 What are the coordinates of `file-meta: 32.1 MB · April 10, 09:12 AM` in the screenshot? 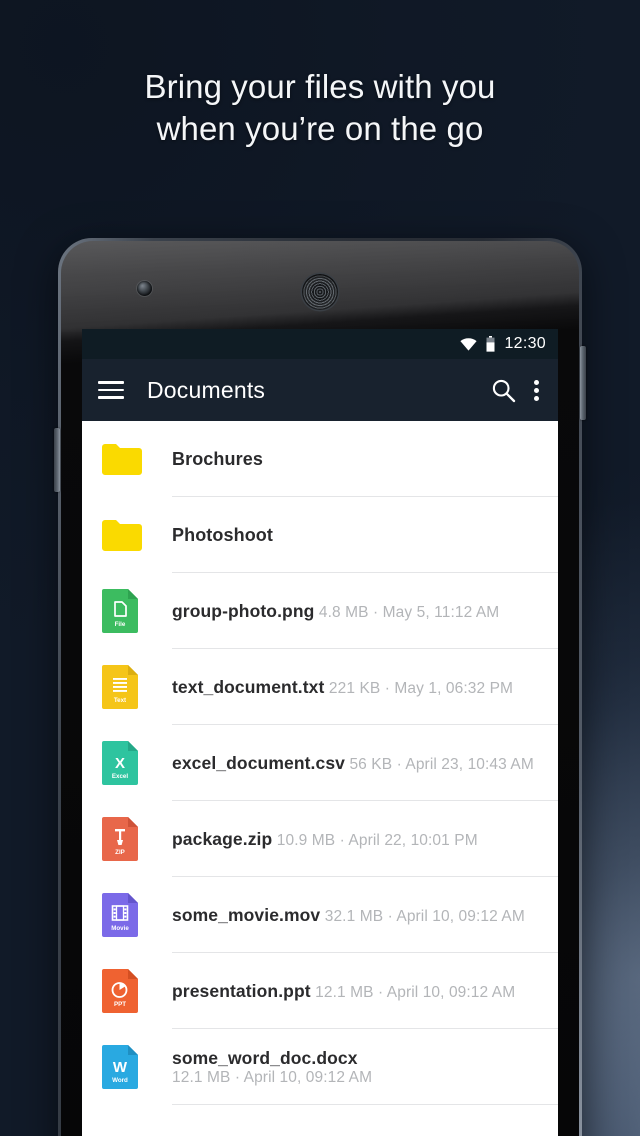 It's located at (424, 916).